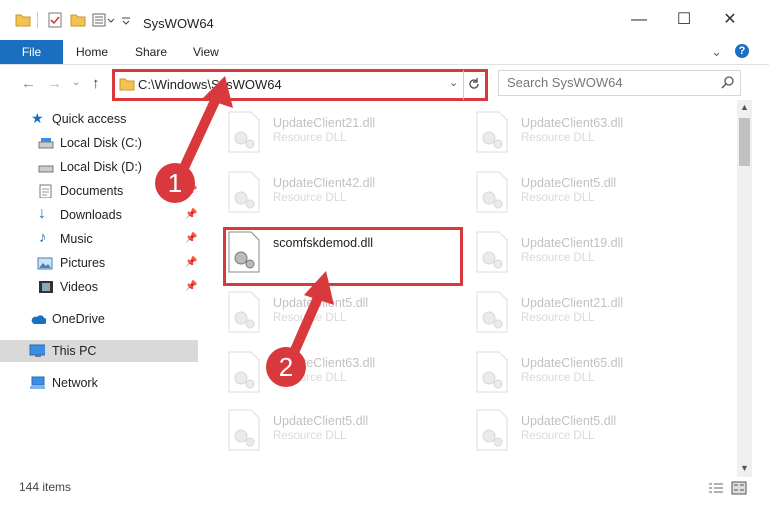 Image resolution: width=769 pixels, height=511 pixels. I want to click on sidebar-item-videos: Videos 📌, so click(99, 287).